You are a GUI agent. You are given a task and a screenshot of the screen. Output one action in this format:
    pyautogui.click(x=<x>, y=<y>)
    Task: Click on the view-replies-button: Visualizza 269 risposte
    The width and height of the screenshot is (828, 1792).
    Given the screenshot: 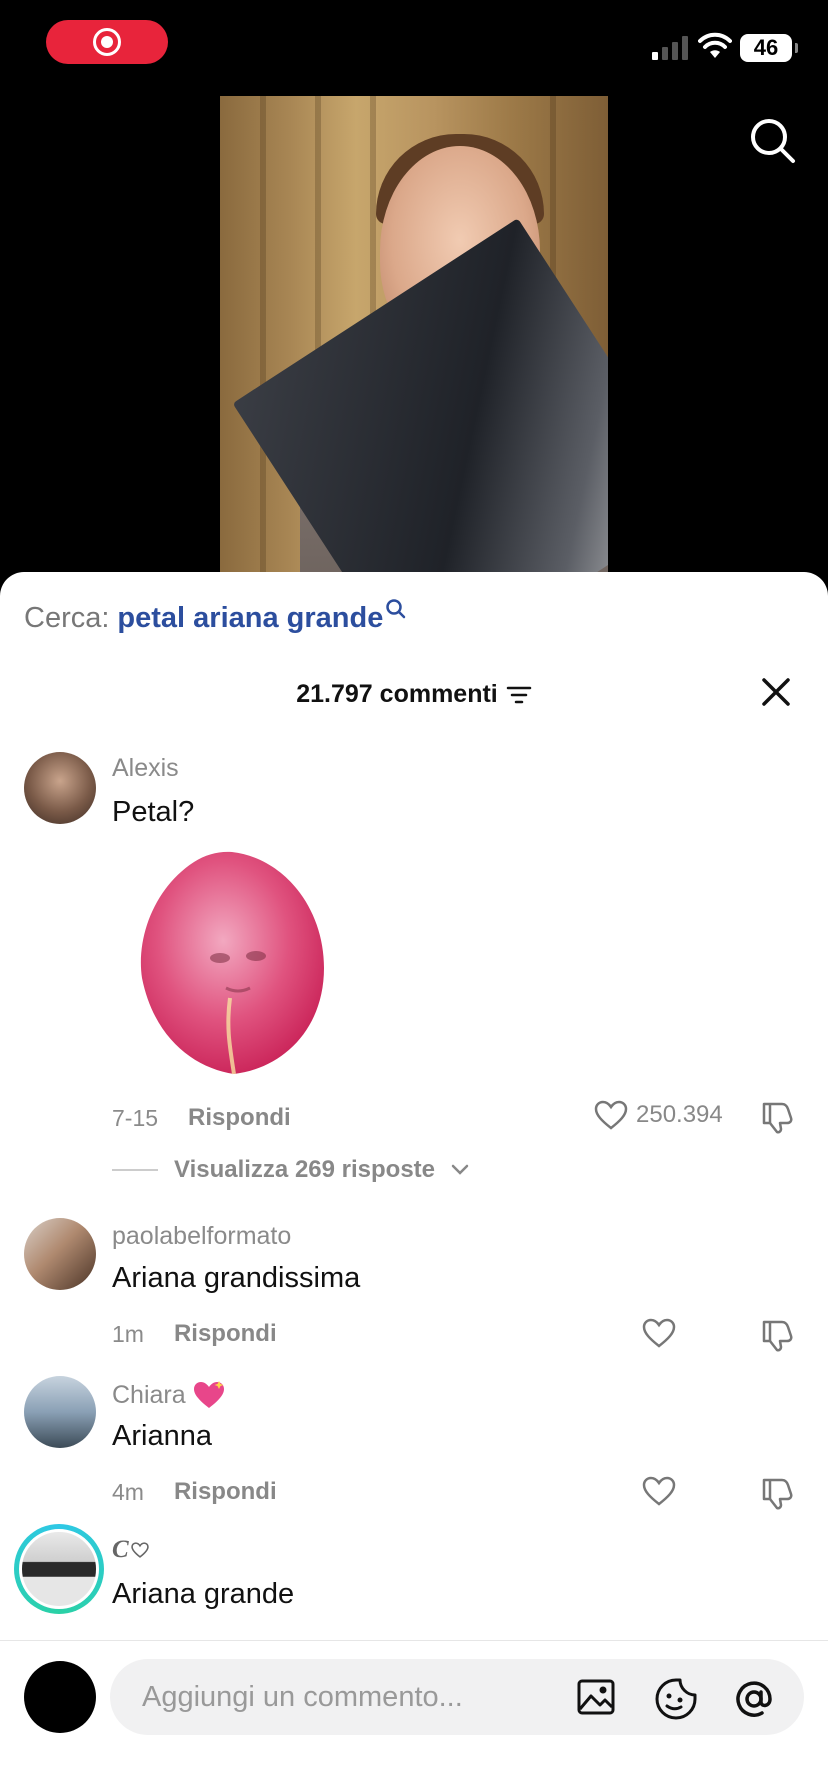 What is the action you would take?
    pyautogui.click(x=290, y=1170)
    